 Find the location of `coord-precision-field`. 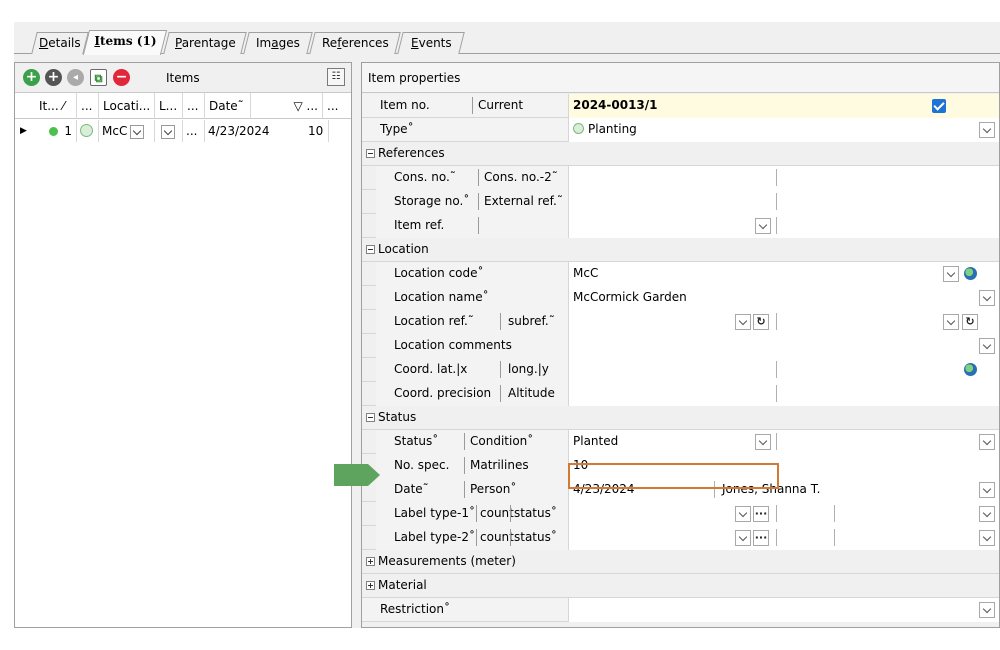

coord-precision-field is located at coordinates (783, 394).